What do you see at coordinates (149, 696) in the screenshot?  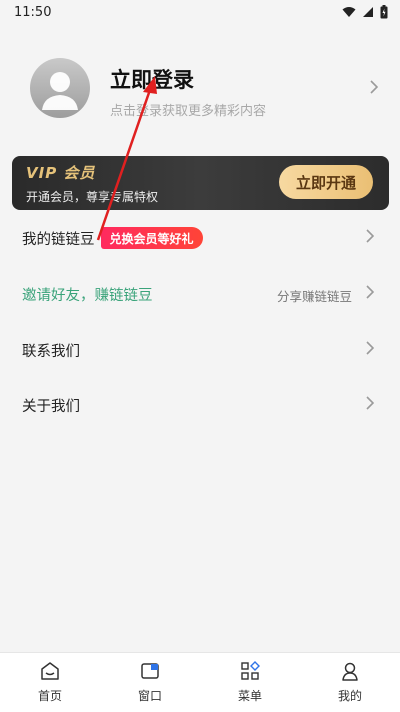 I see `tab-window-label: 窗口` at bounding box center [149, 696].